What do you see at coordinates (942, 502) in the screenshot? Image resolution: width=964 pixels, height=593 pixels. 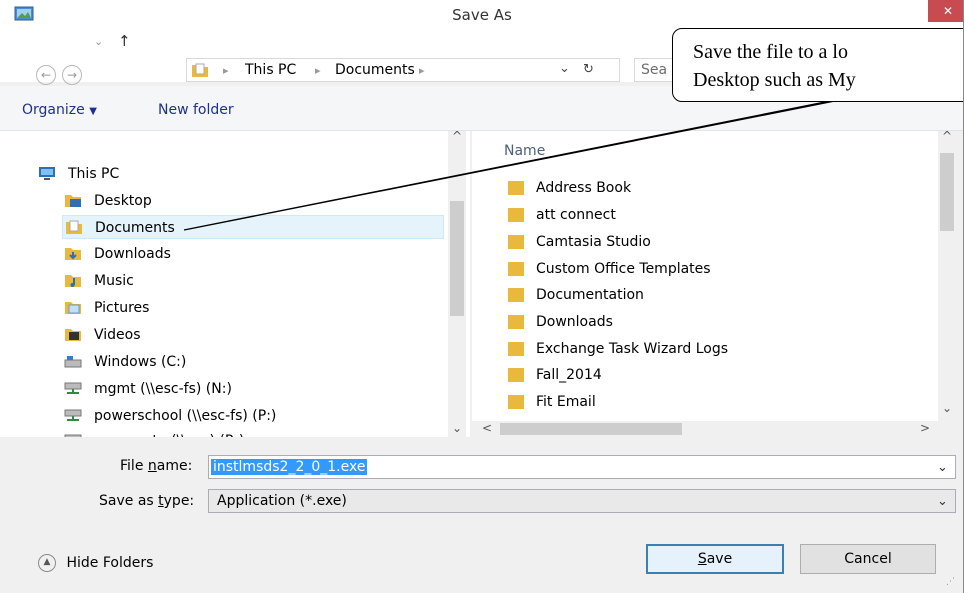 I see `save-type-dropdown-icon: ⌄` at bounding box center [942, 502].